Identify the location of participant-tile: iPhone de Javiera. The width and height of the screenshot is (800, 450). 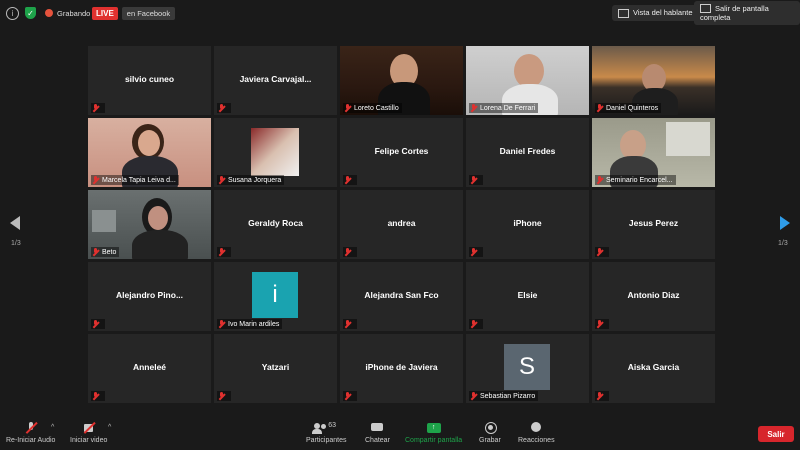
(401, 368).